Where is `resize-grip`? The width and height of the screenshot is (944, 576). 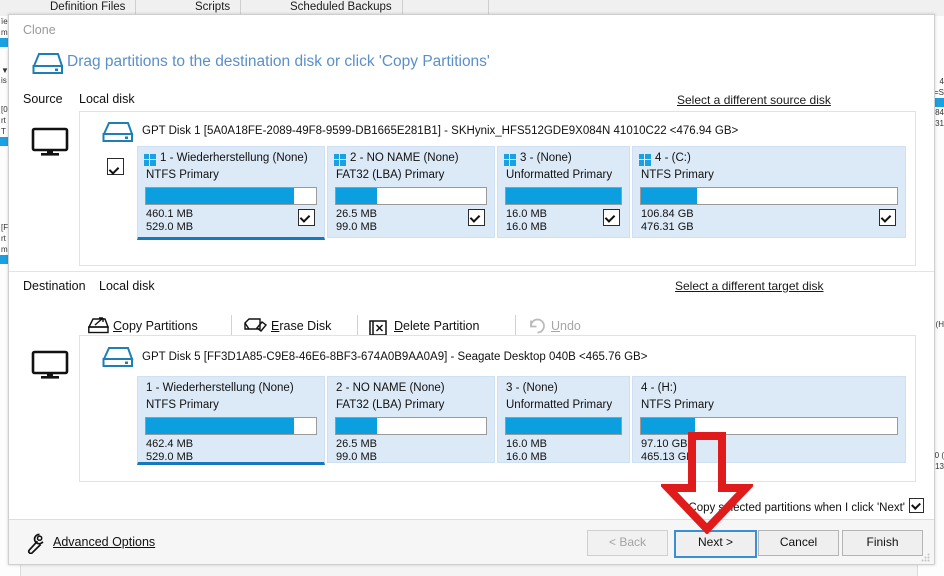 resize-grip is located at coordinates (925, 556).